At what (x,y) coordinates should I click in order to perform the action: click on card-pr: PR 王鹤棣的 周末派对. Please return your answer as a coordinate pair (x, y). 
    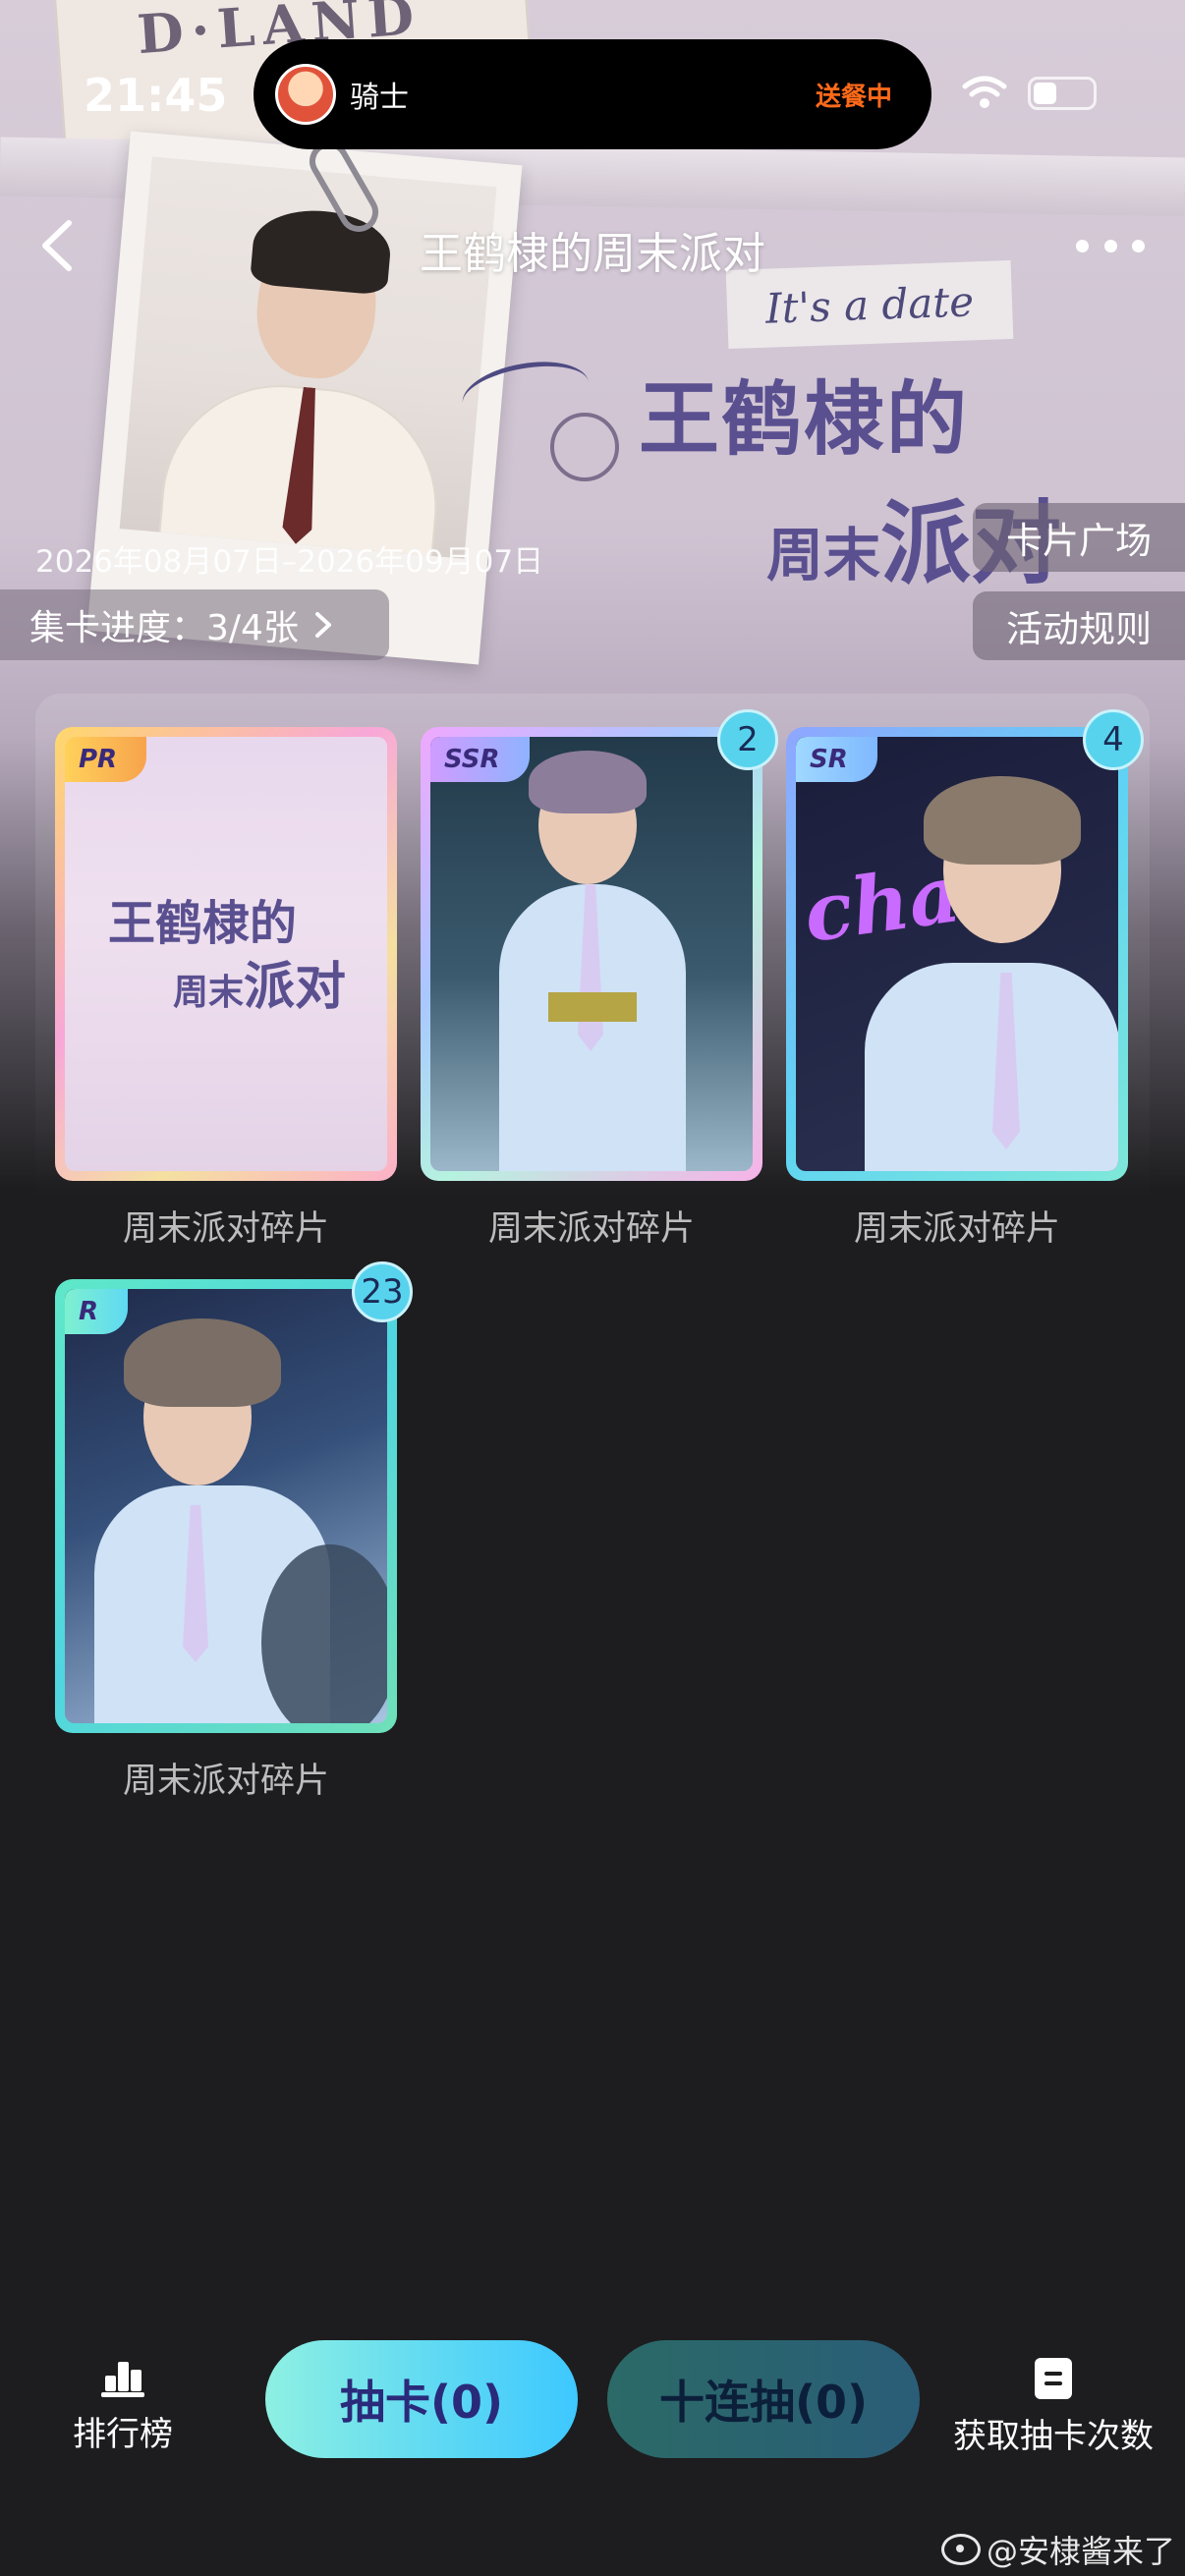
    Looking at the image, I should click on (226, 954).